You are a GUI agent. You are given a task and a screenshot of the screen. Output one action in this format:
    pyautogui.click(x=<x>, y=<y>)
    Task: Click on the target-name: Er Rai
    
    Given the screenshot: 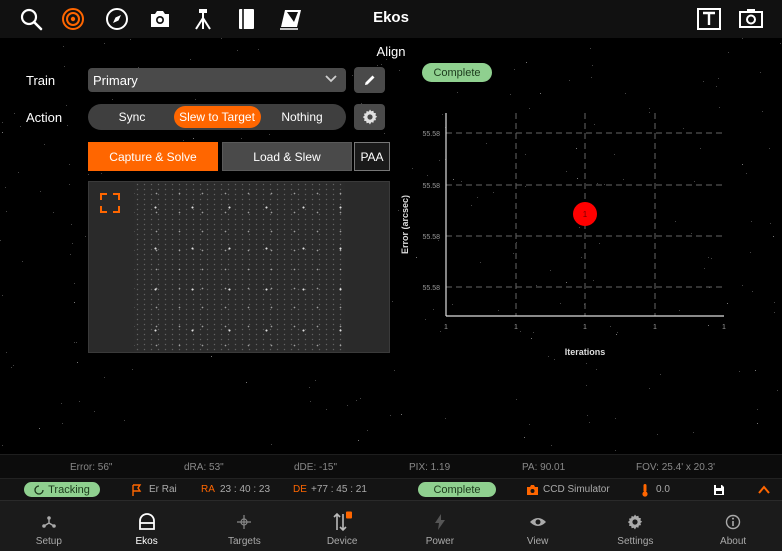 What is the action you would take?
    pyautogui.click(x=163, y=489)
    